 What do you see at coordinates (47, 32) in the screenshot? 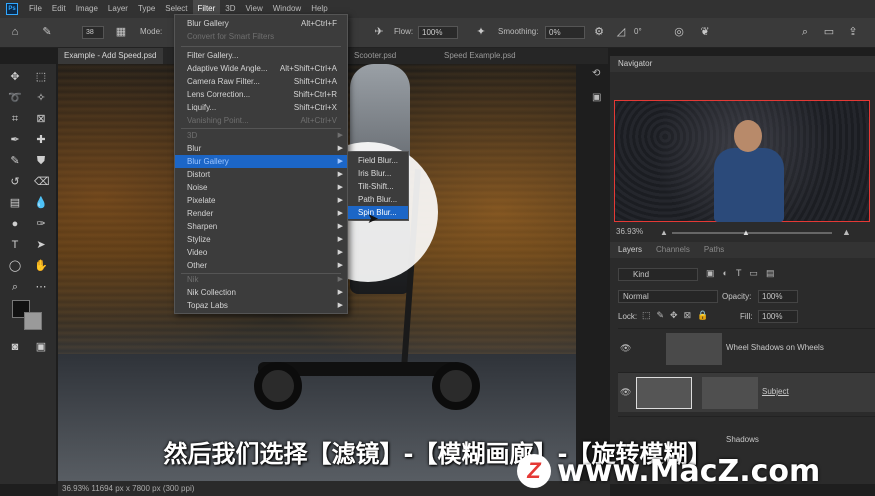
I see `brush-tool-icon: ✎` at bounding box center [47, 32].